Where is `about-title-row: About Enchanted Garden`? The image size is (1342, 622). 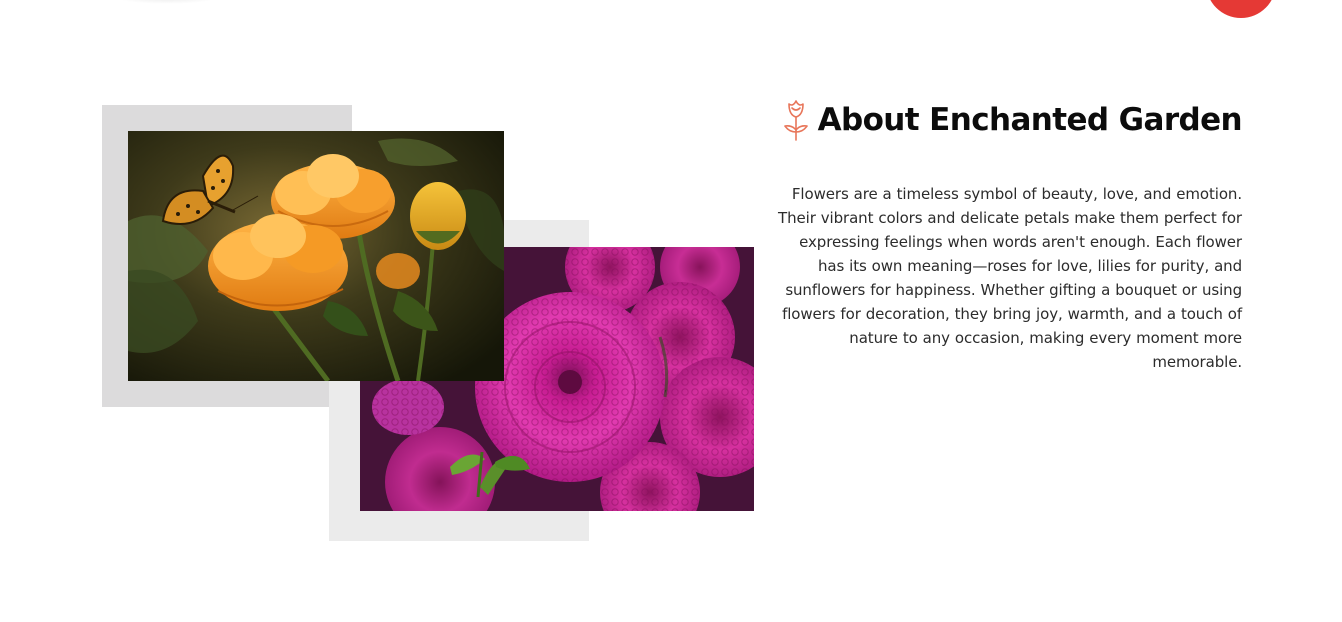
about-title-row: About Enchanted Garden is located at coordinates (1006, 120).